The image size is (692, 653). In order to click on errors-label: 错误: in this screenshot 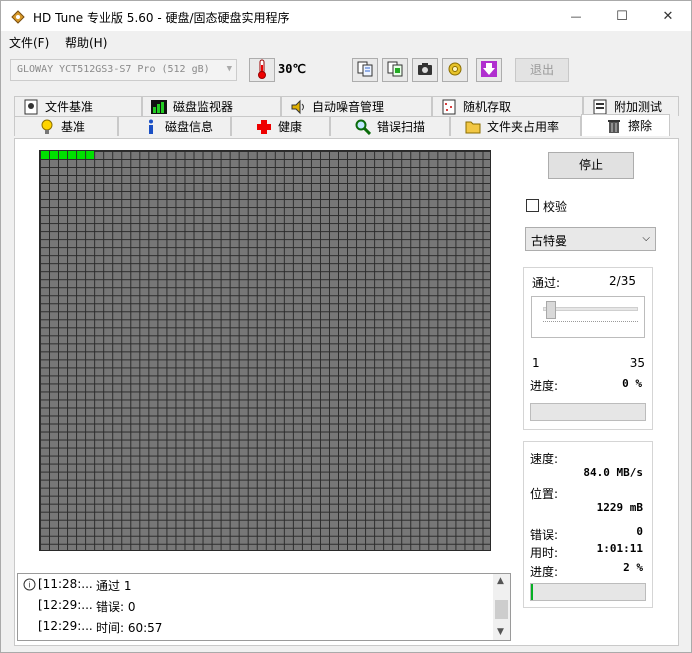, I will do `click(544, 535)`.